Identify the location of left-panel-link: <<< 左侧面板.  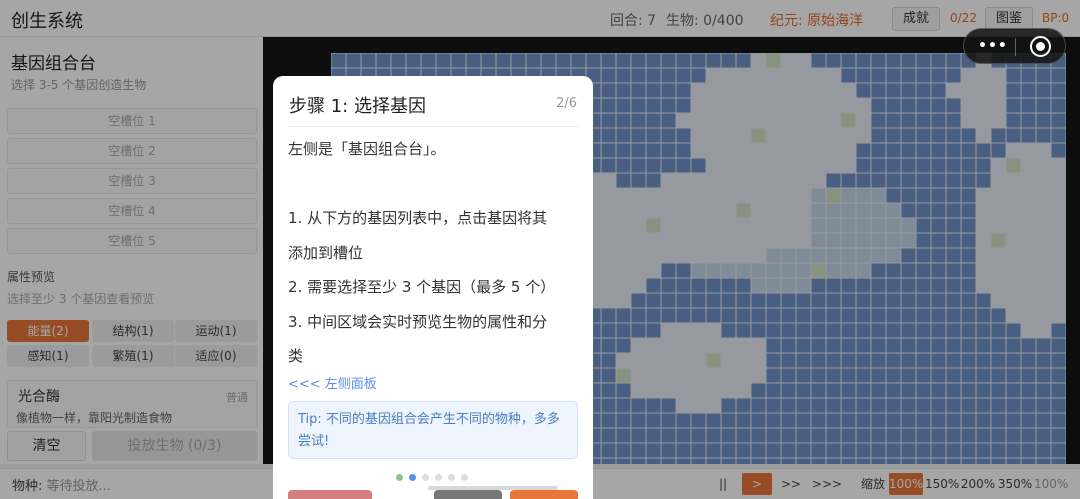
(332, 382).